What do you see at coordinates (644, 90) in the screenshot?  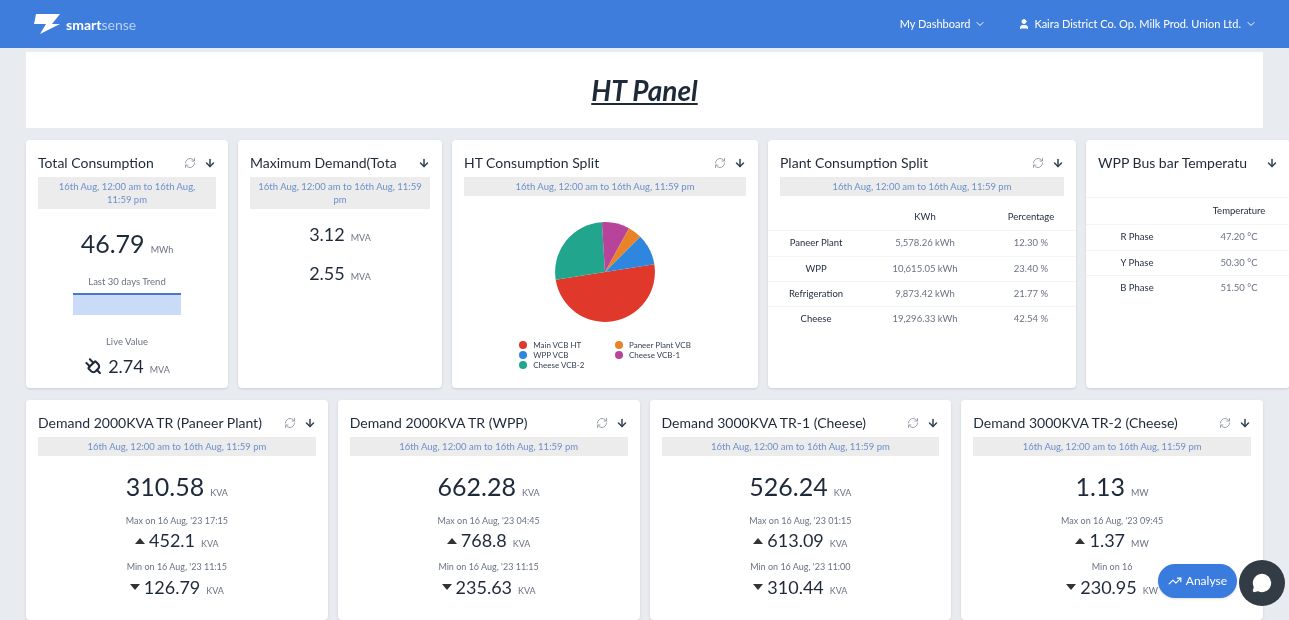 I see `page-title: HT Panel` at bounding box center [644, 90].